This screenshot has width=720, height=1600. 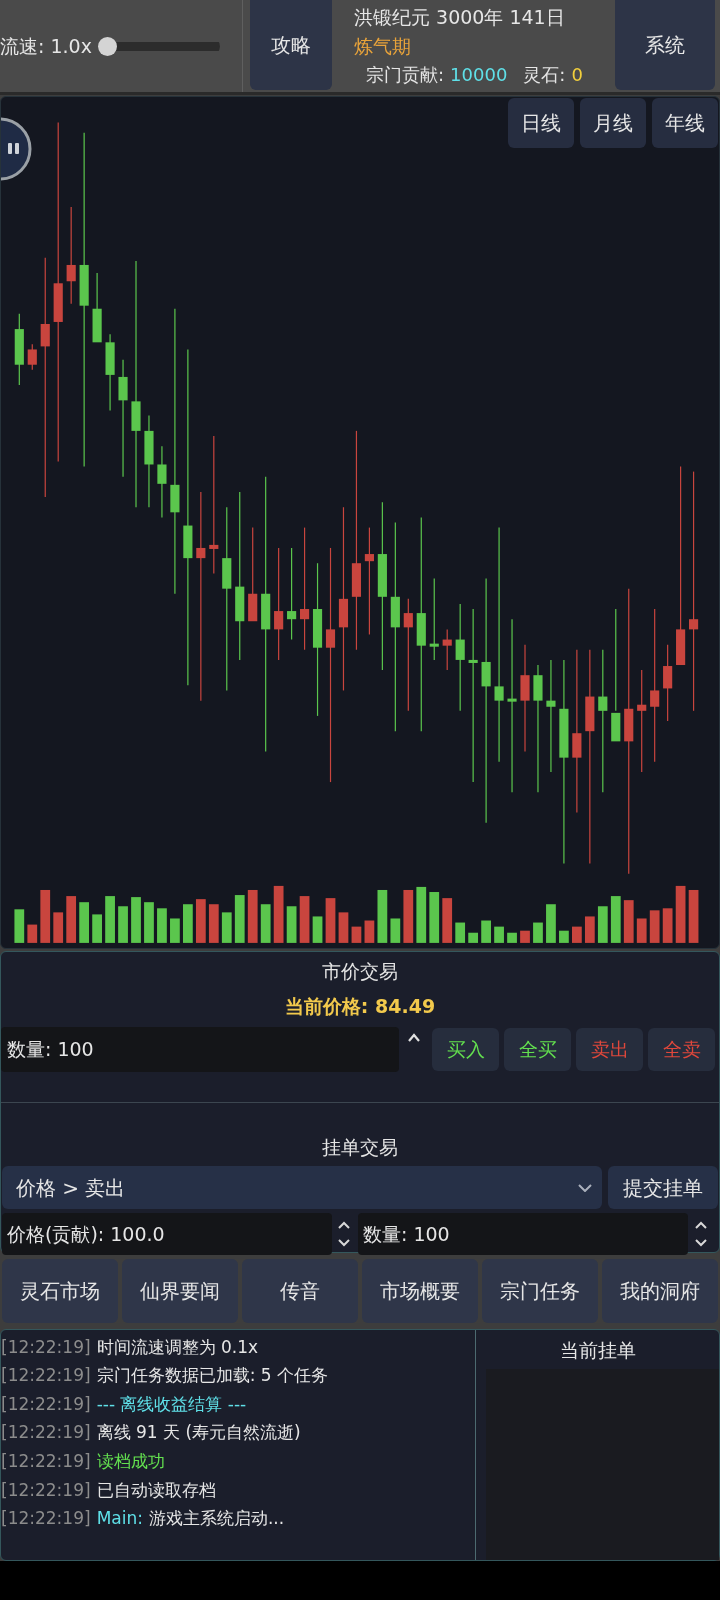 What do you see at coordinates (465, 1049) in the screenshot?
I see `trade-action-button: 买入` at bounding box center [465, 1049].